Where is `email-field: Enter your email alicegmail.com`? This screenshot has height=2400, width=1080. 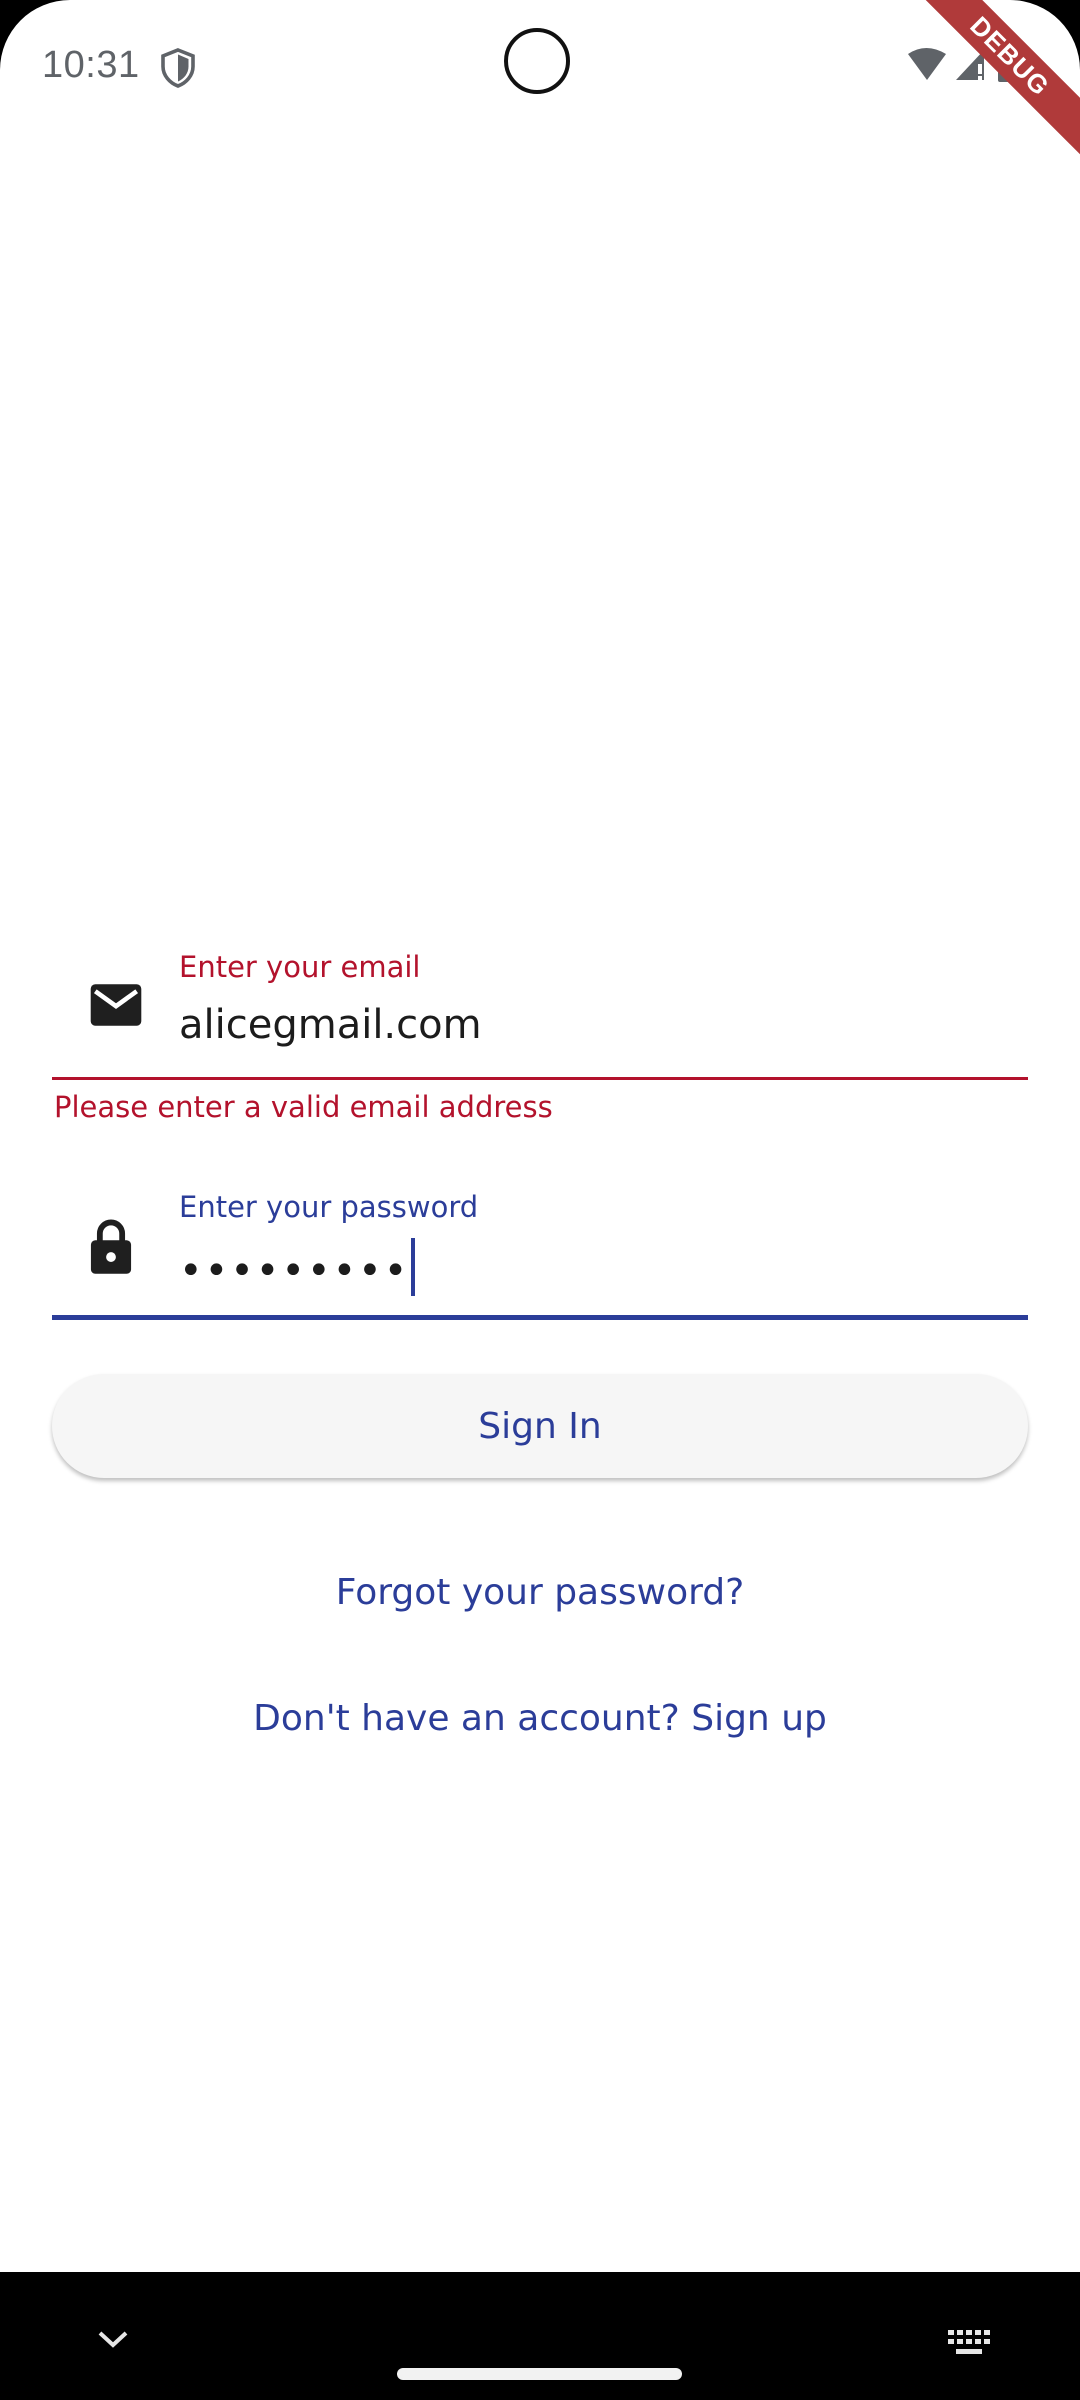
email-field: Enter your email alicegmail.com is located at coordinates (540, 1010).